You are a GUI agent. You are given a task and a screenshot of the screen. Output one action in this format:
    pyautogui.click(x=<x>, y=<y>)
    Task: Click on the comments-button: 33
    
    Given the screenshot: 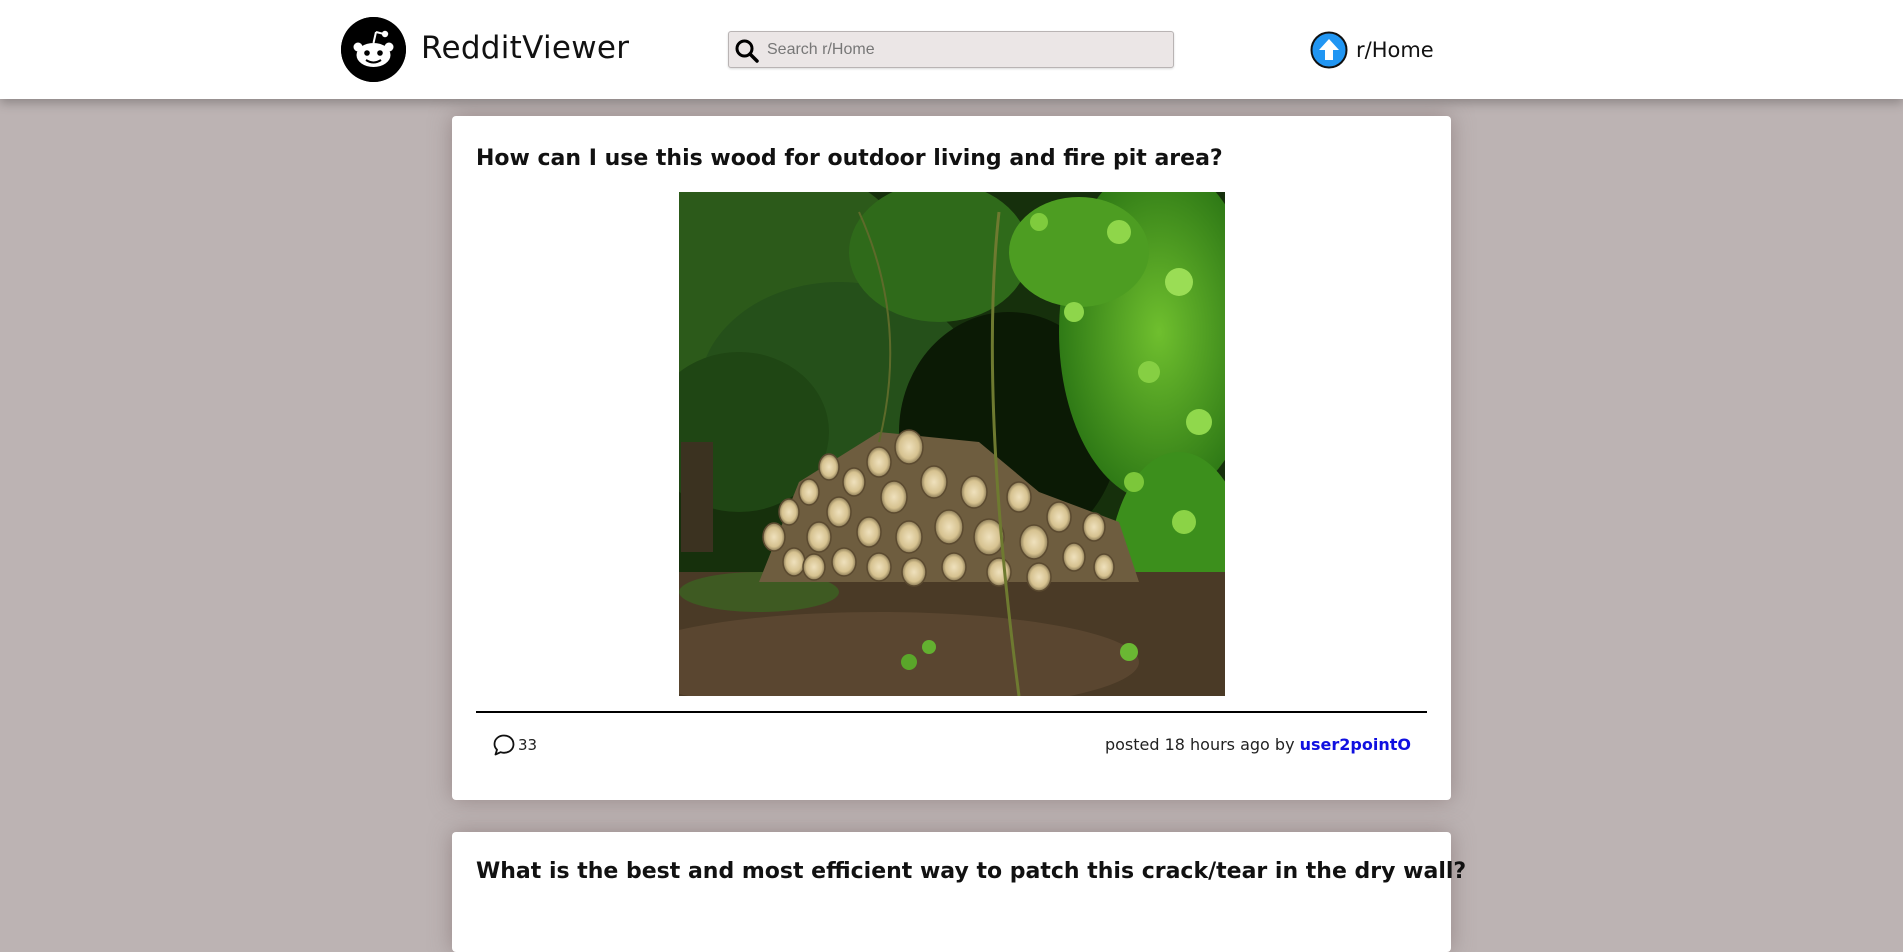 What is the action you would take?
    pyautogui.click(x=514, y=745)
    